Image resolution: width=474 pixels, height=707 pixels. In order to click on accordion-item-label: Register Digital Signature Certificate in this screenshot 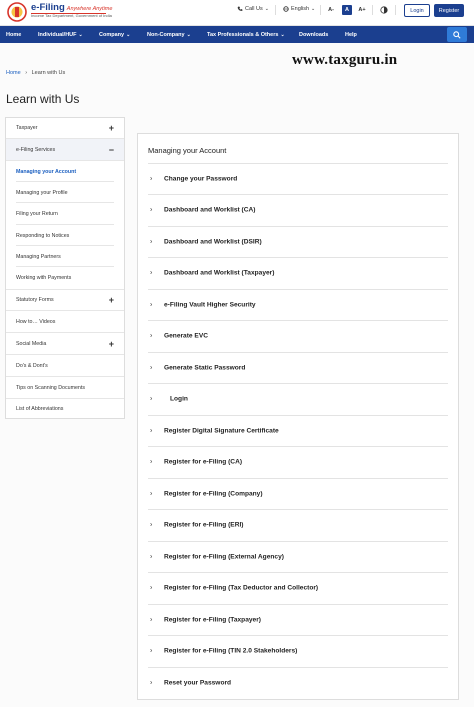, I will do `click(221, 431)`.